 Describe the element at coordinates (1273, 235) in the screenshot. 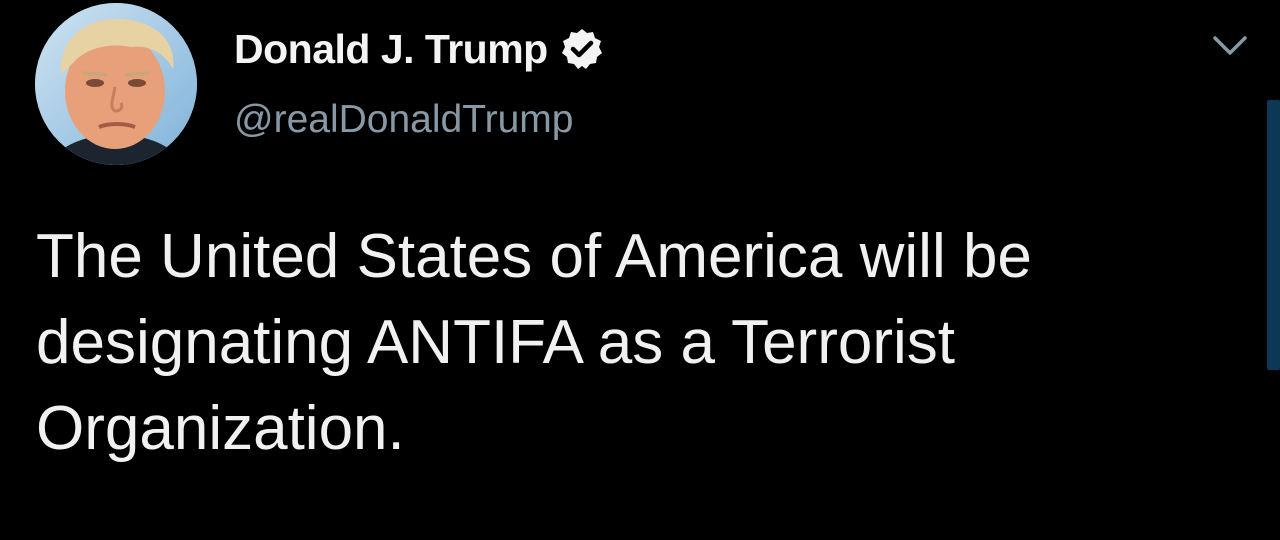

I see `scrollbar` at that location.